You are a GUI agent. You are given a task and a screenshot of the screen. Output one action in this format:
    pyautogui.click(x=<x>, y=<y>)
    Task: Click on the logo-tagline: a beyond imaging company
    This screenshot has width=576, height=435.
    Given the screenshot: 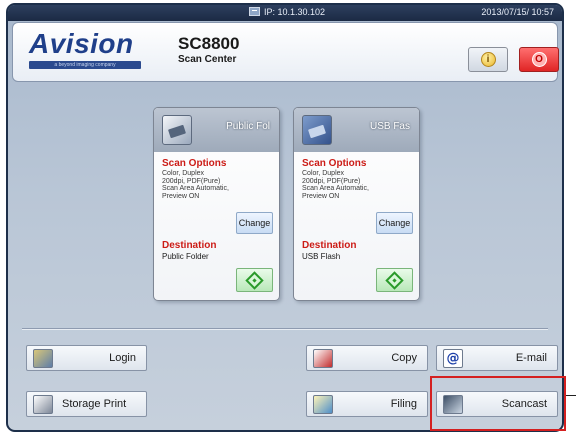 What is the action you would take?
    pyautogui.click(x=85, y=65)
    